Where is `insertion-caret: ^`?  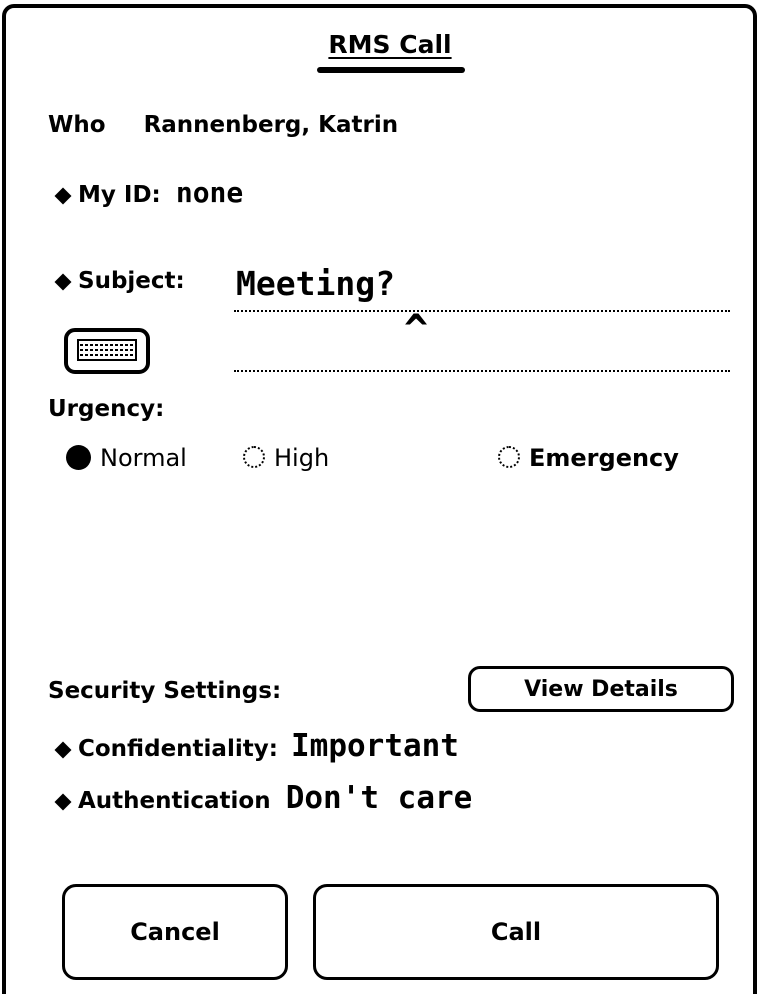 insertion-caret: ^ is located at coordinates (416, 330).